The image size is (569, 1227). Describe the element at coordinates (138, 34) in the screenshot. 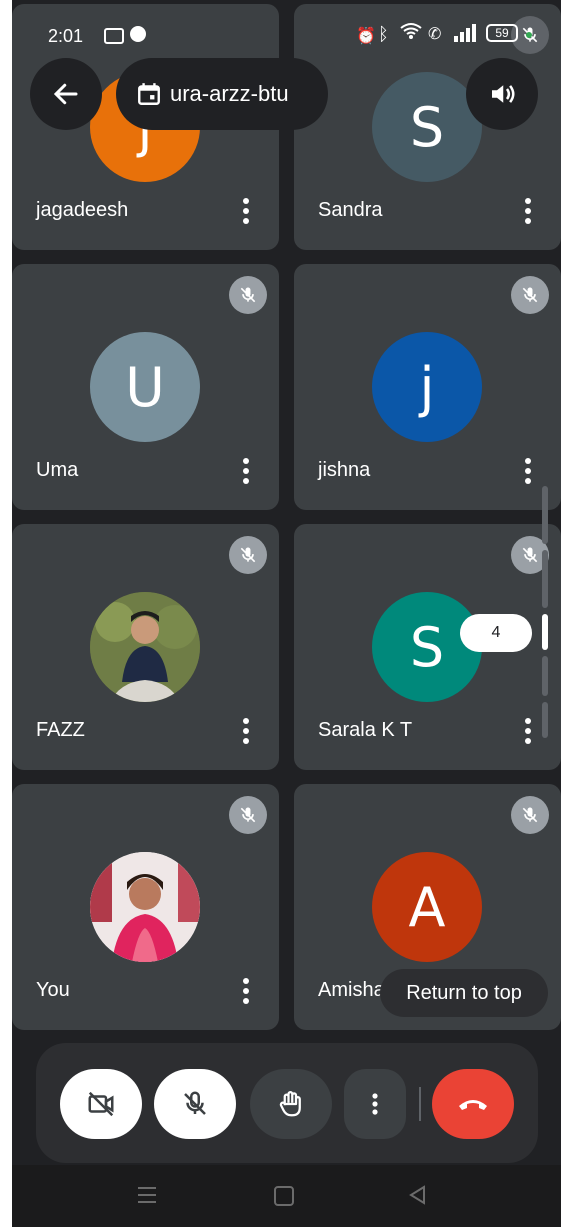

I see `whatsapp-icon` at that location.